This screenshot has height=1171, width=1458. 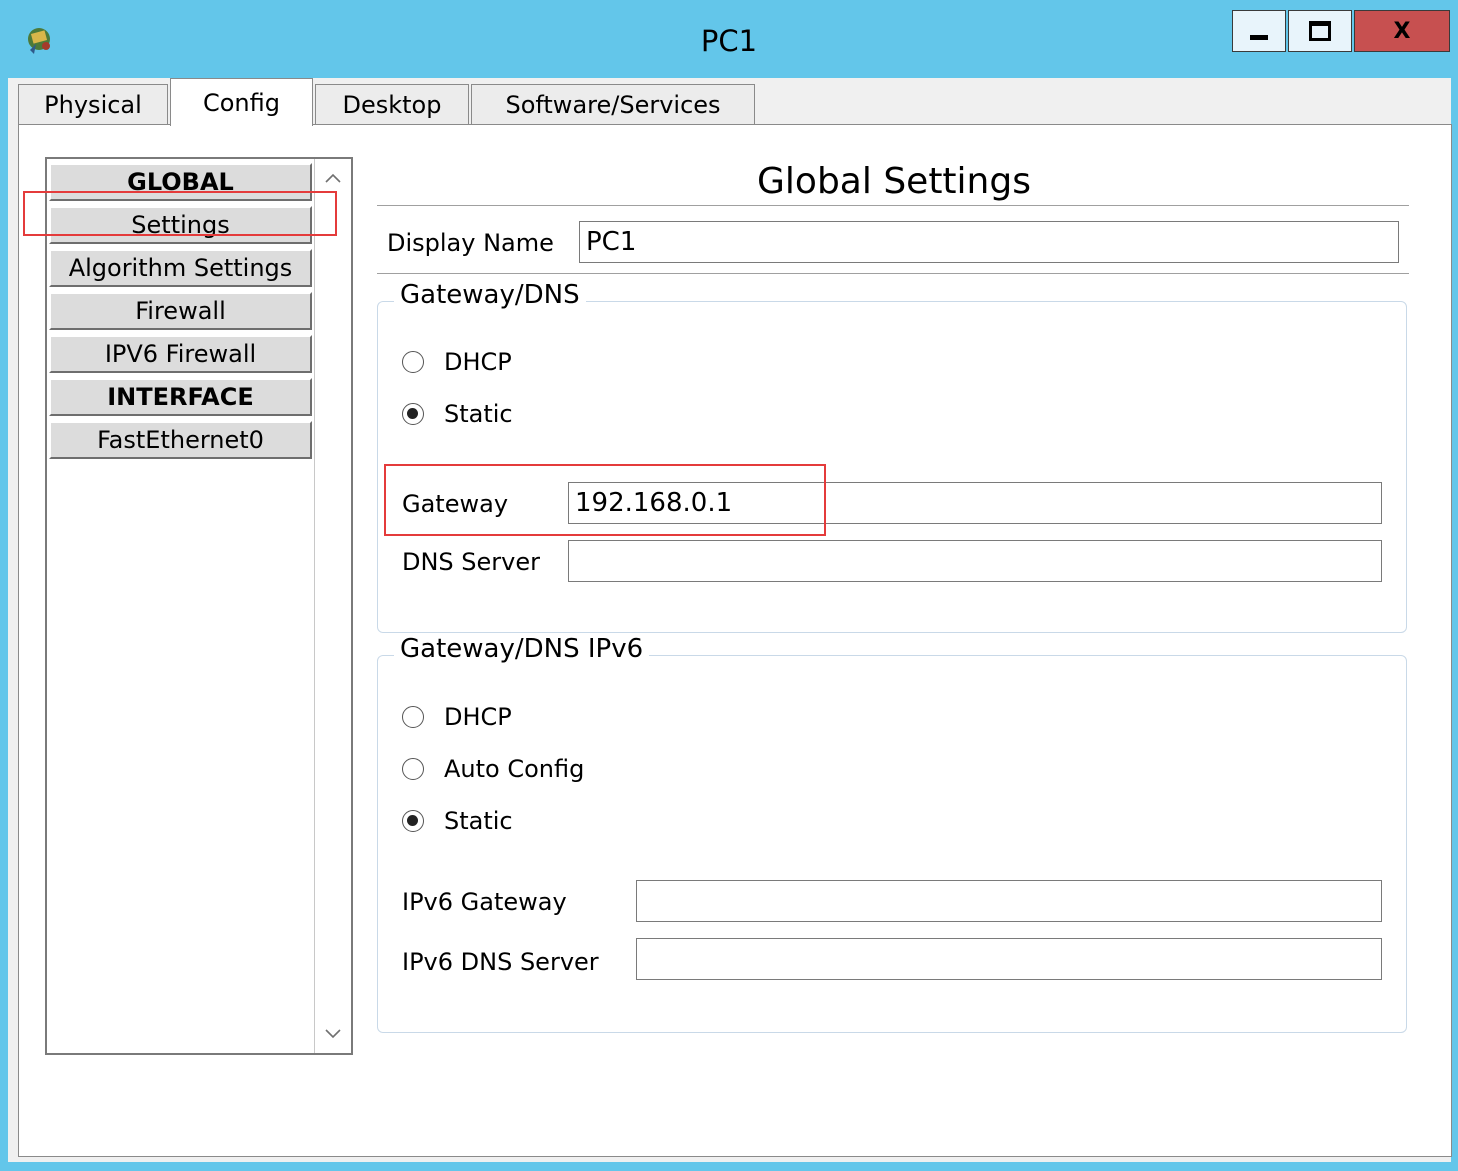 What do you see at coordinates (180, 354) in the screenshot?
I see `nav-item-ipv6-firewall: IPV6 Firewall` at bounding box center [180, 354].